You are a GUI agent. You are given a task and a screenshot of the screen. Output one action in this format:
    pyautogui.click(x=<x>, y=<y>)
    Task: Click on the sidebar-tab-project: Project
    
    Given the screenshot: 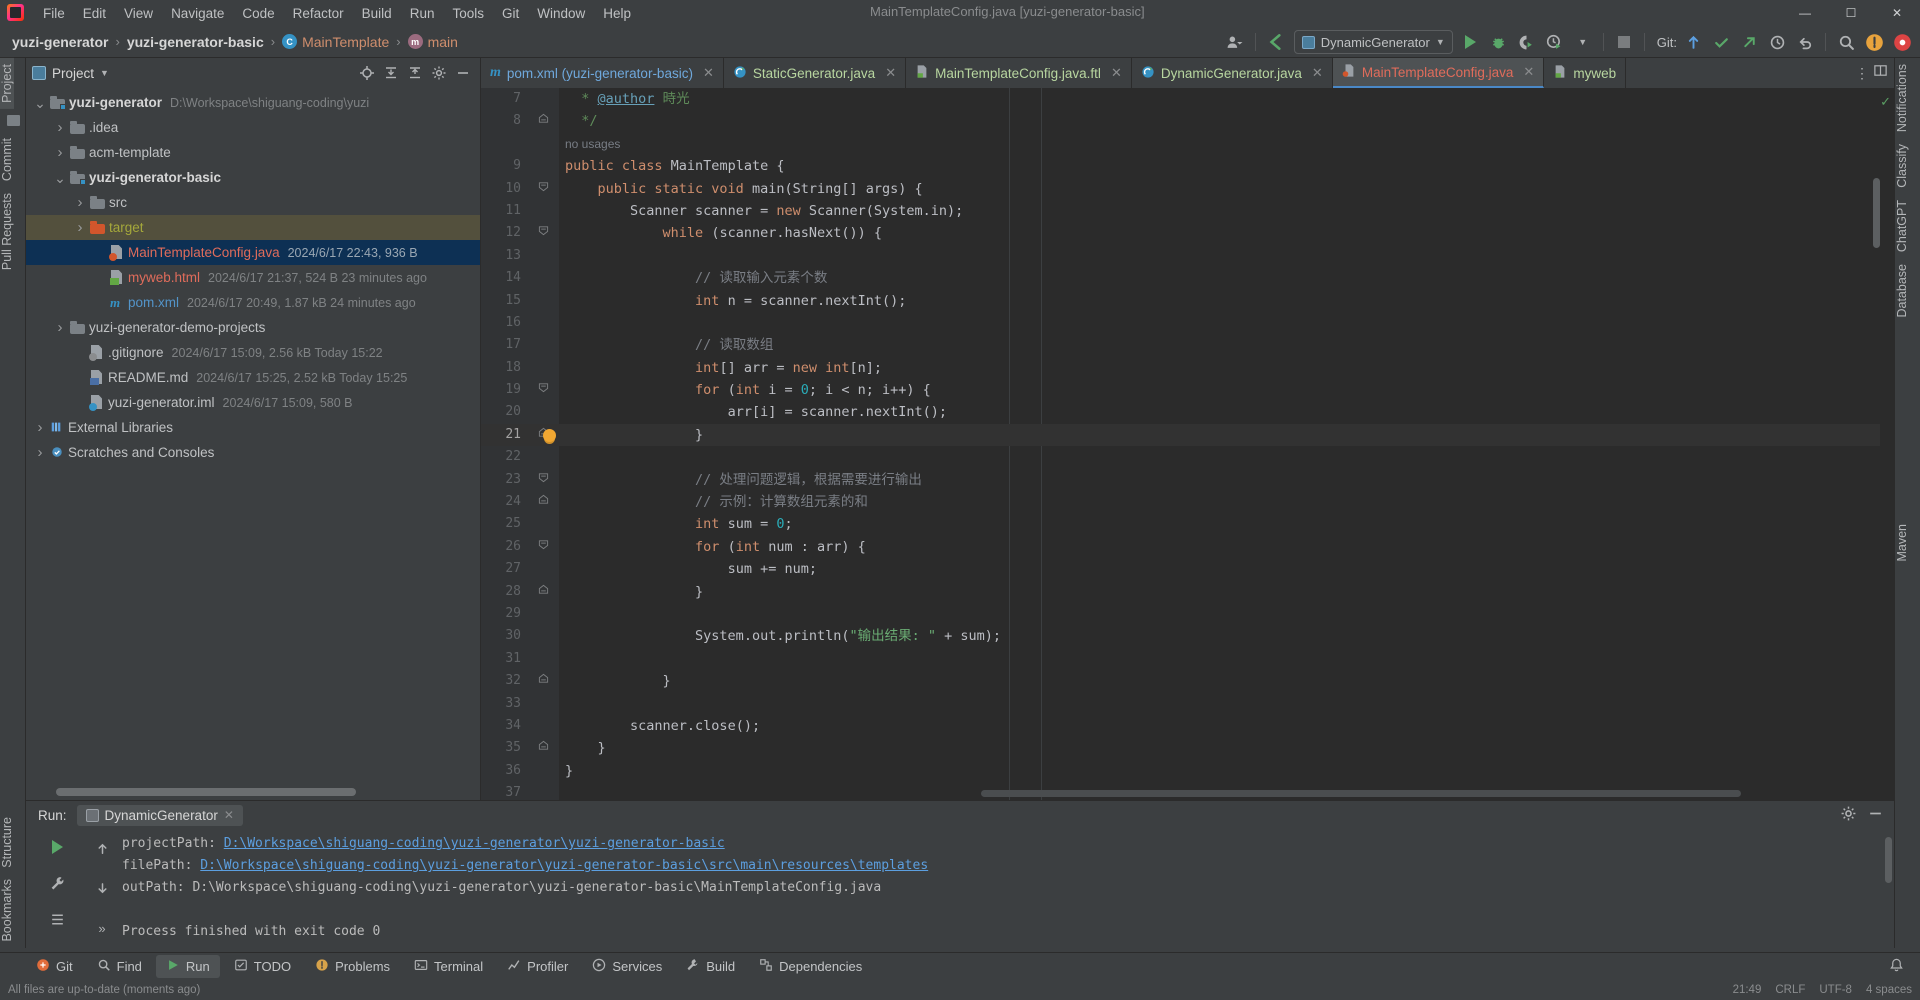 What is the action you would take?
    pyautogui.click(x=7, y=83)
    